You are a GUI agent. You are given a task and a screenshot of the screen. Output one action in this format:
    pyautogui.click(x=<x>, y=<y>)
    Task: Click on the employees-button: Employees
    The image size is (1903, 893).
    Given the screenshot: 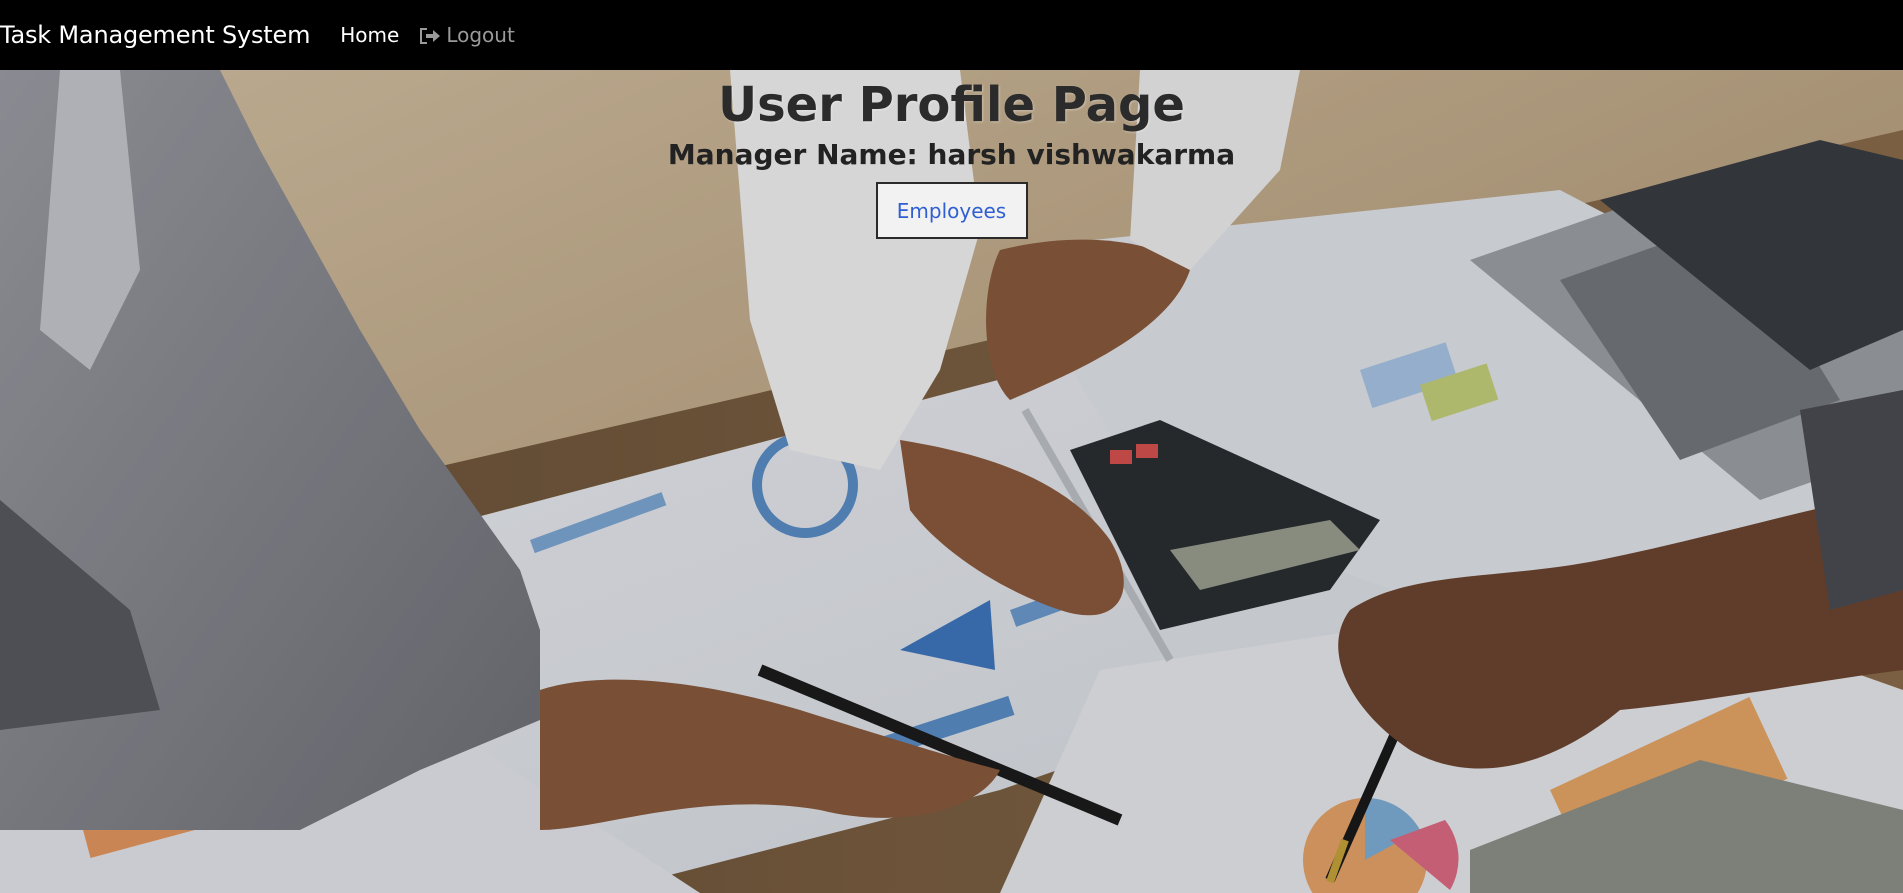 What is the action you would take?
    pyautogui.click(x=951, y=210)
    